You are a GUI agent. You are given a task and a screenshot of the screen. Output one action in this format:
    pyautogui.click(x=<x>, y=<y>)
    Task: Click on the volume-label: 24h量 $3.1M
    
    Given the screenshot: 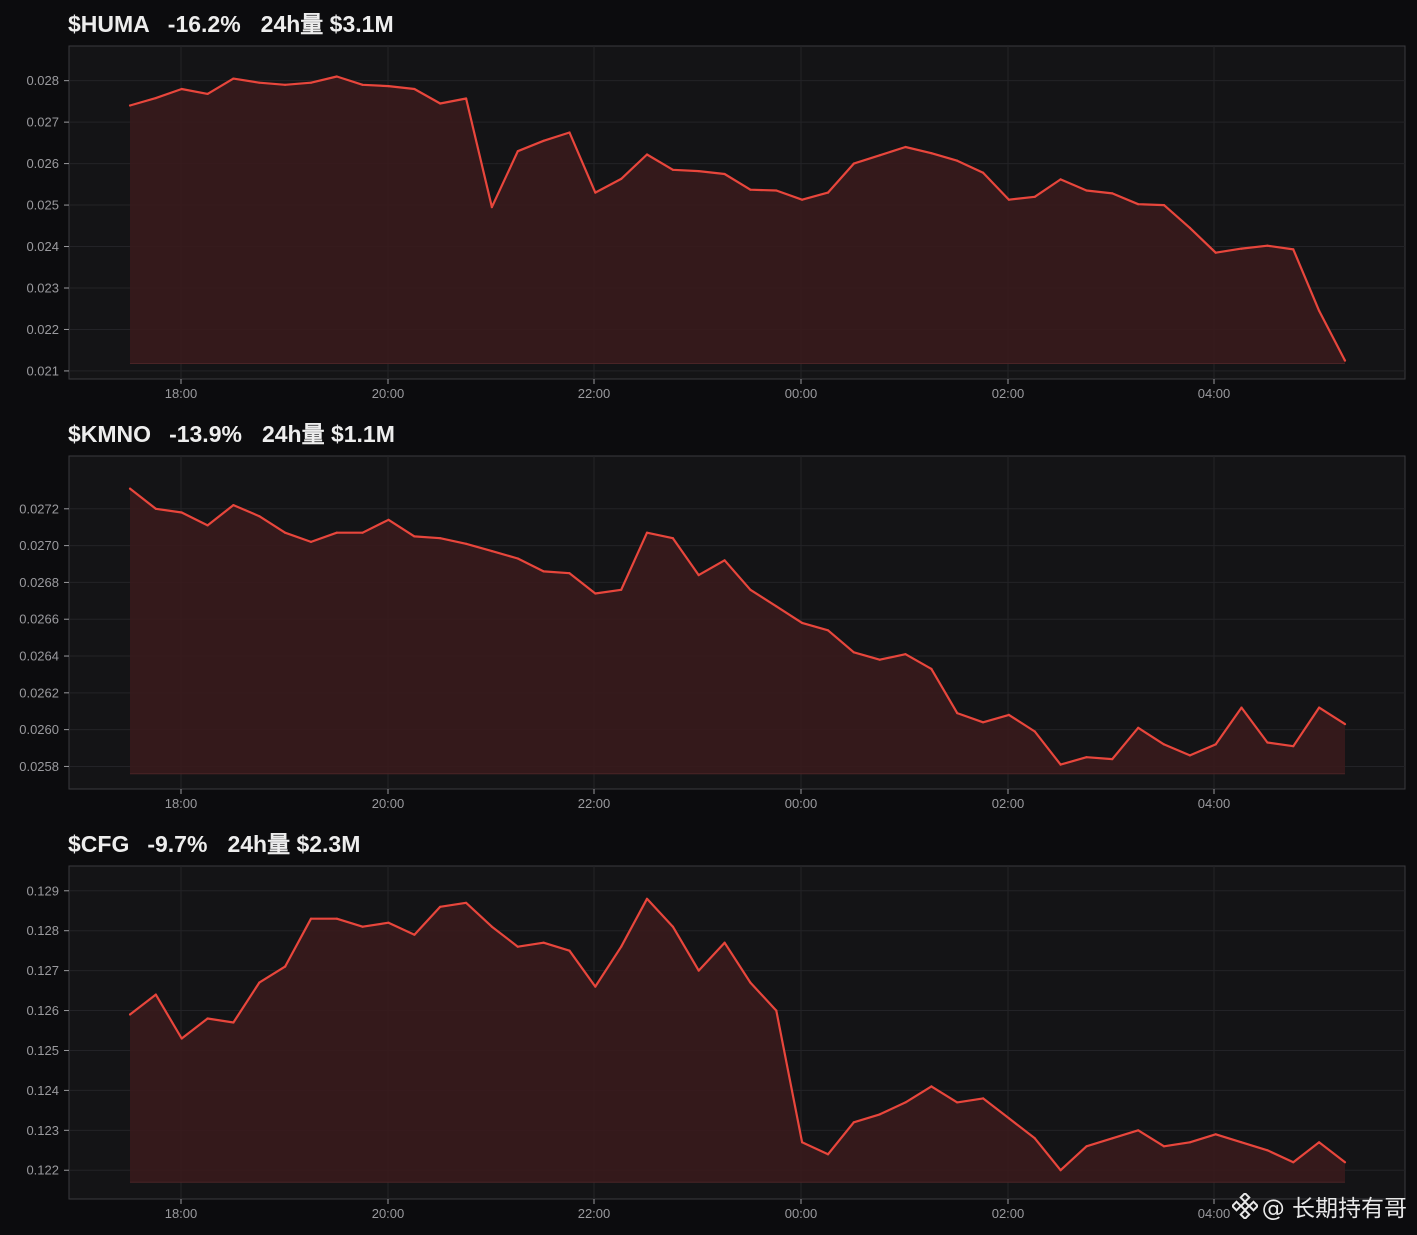 What is the action you would take?
    pyautogui.click(x=327, y=24)
    